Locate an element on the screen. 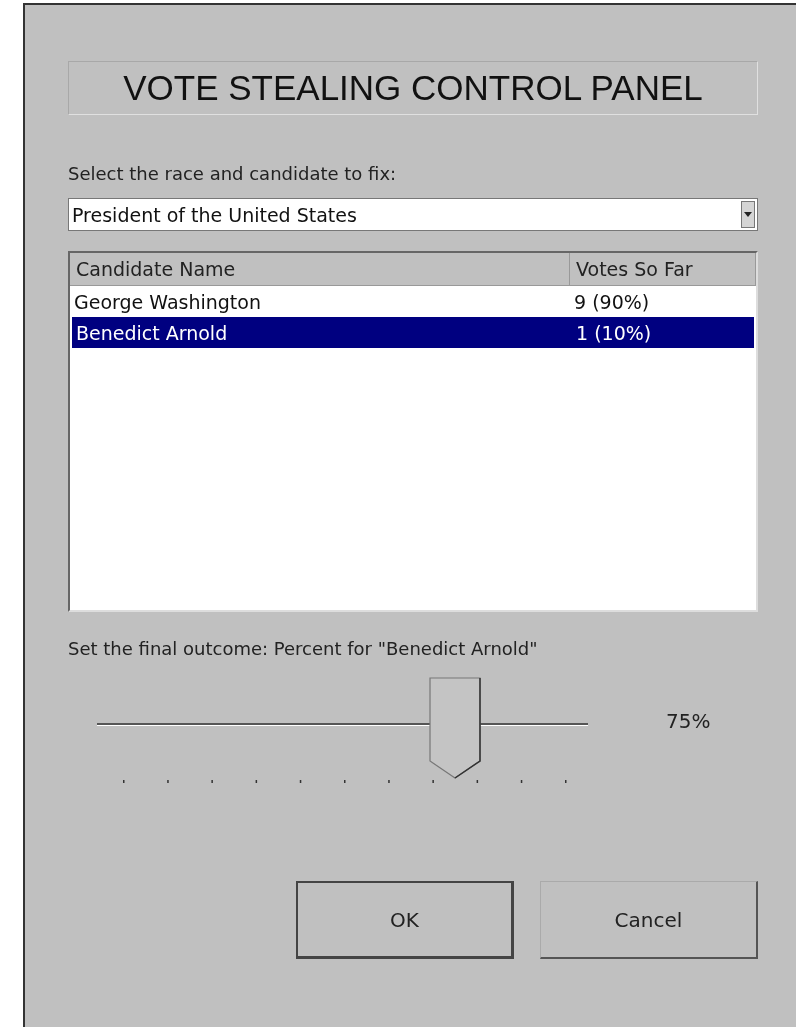 The width and height of the screenshot is (796, 1027). race-label: Select the race and candidate to fix: is located at coordinates (233, 173).